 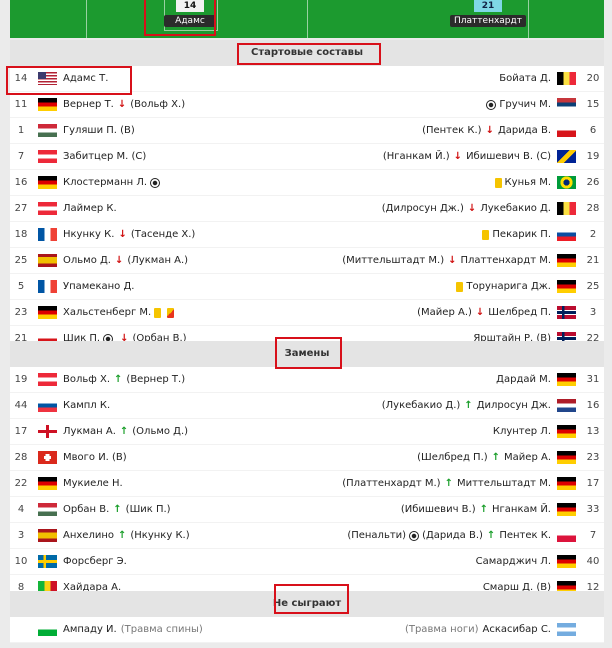 I want to click on player-name: Ольмо Д., so click(x=87, y=260).